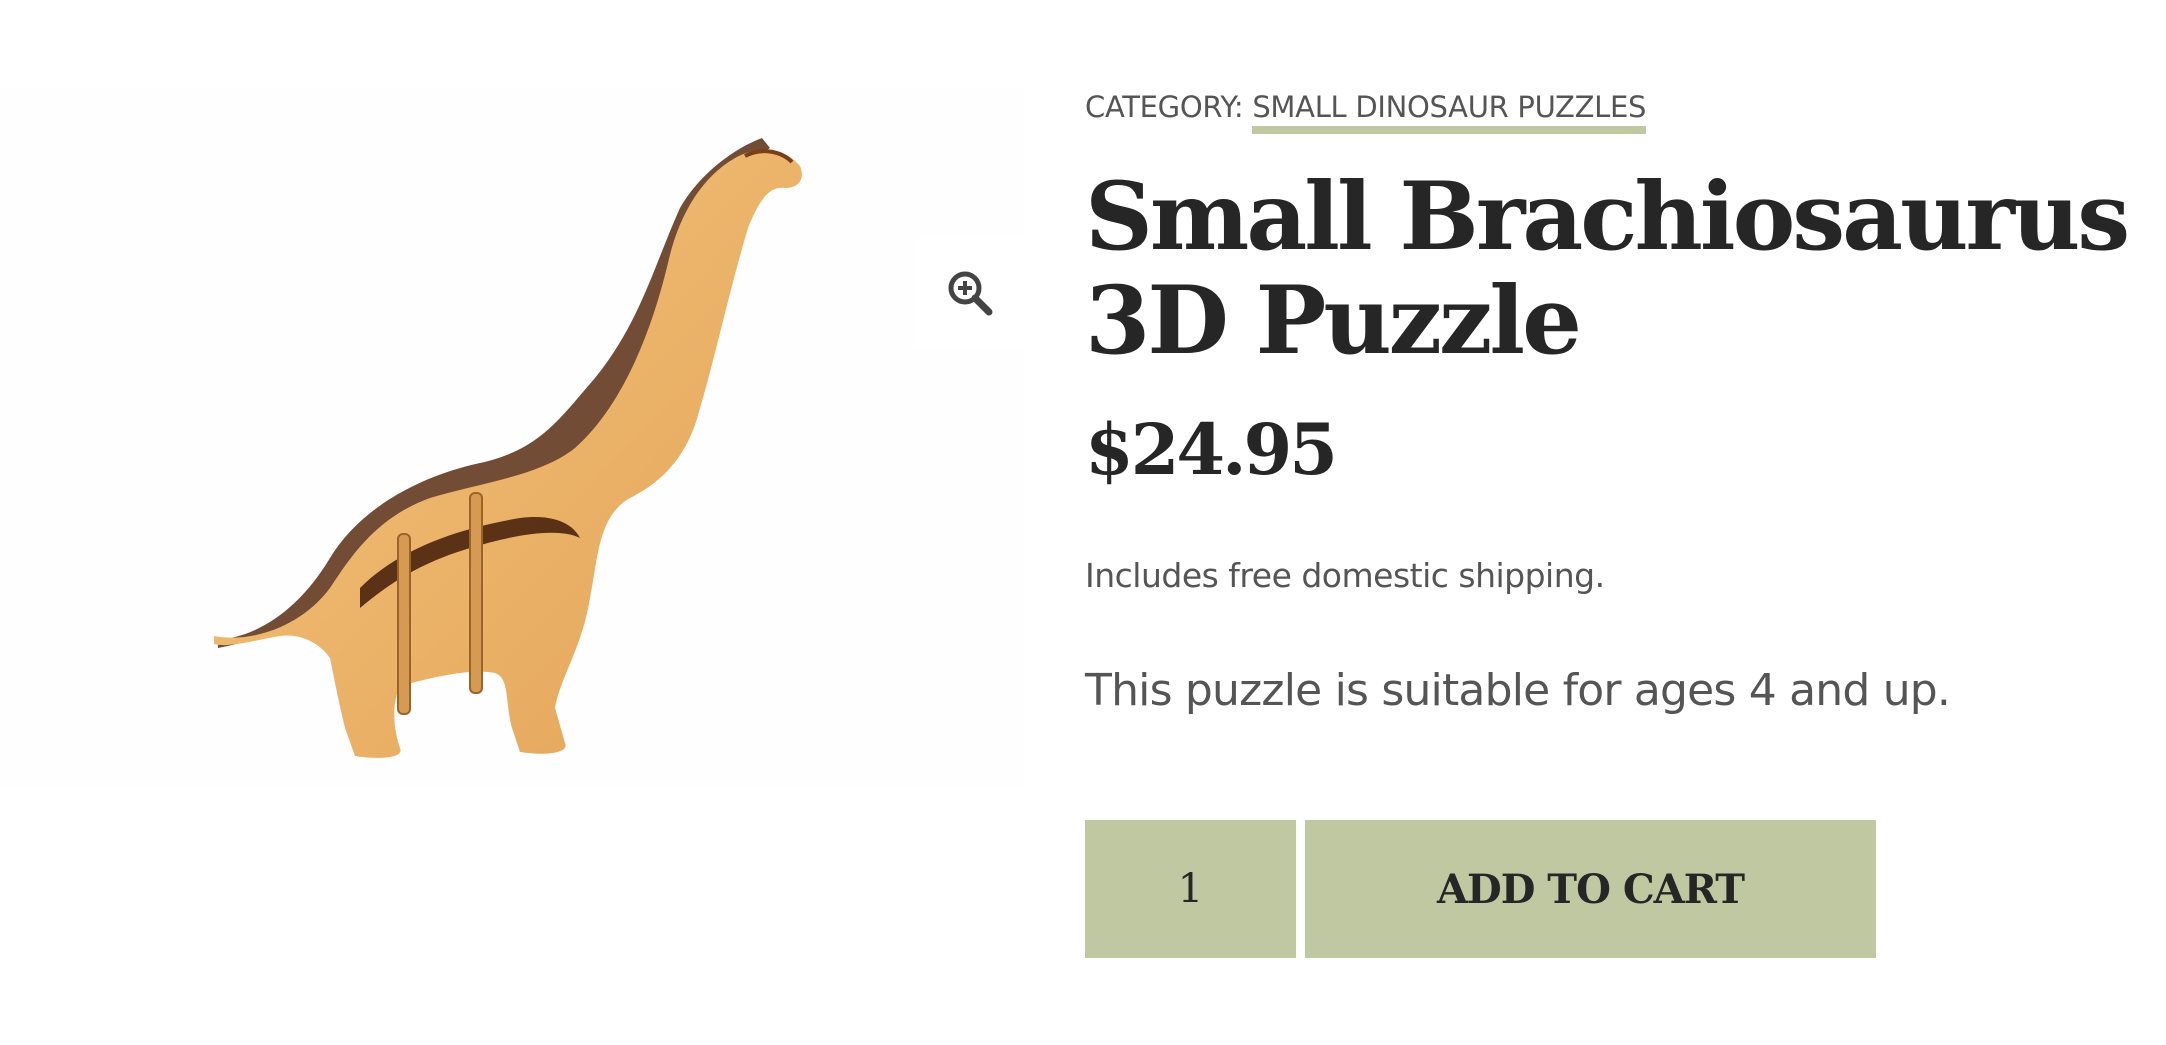 This screenshot has width=2166, height=1045. I want to click on product-category: CATEGORY: SMALL DINOSAUR PUZZLES, so click(1365, 112).